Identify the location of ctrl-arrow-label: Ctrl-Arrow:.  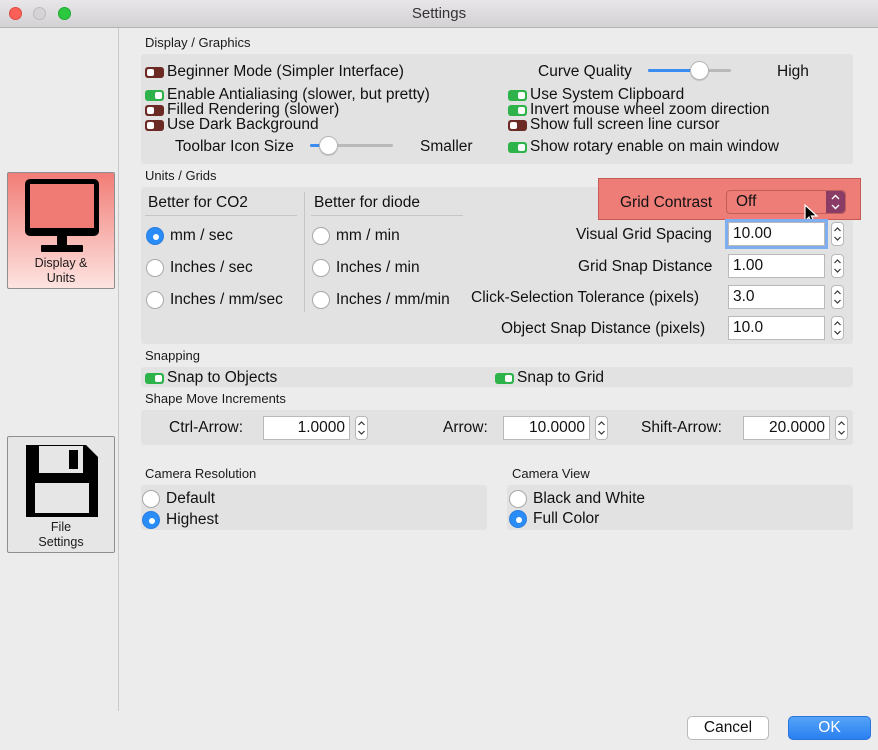
(206, 427).